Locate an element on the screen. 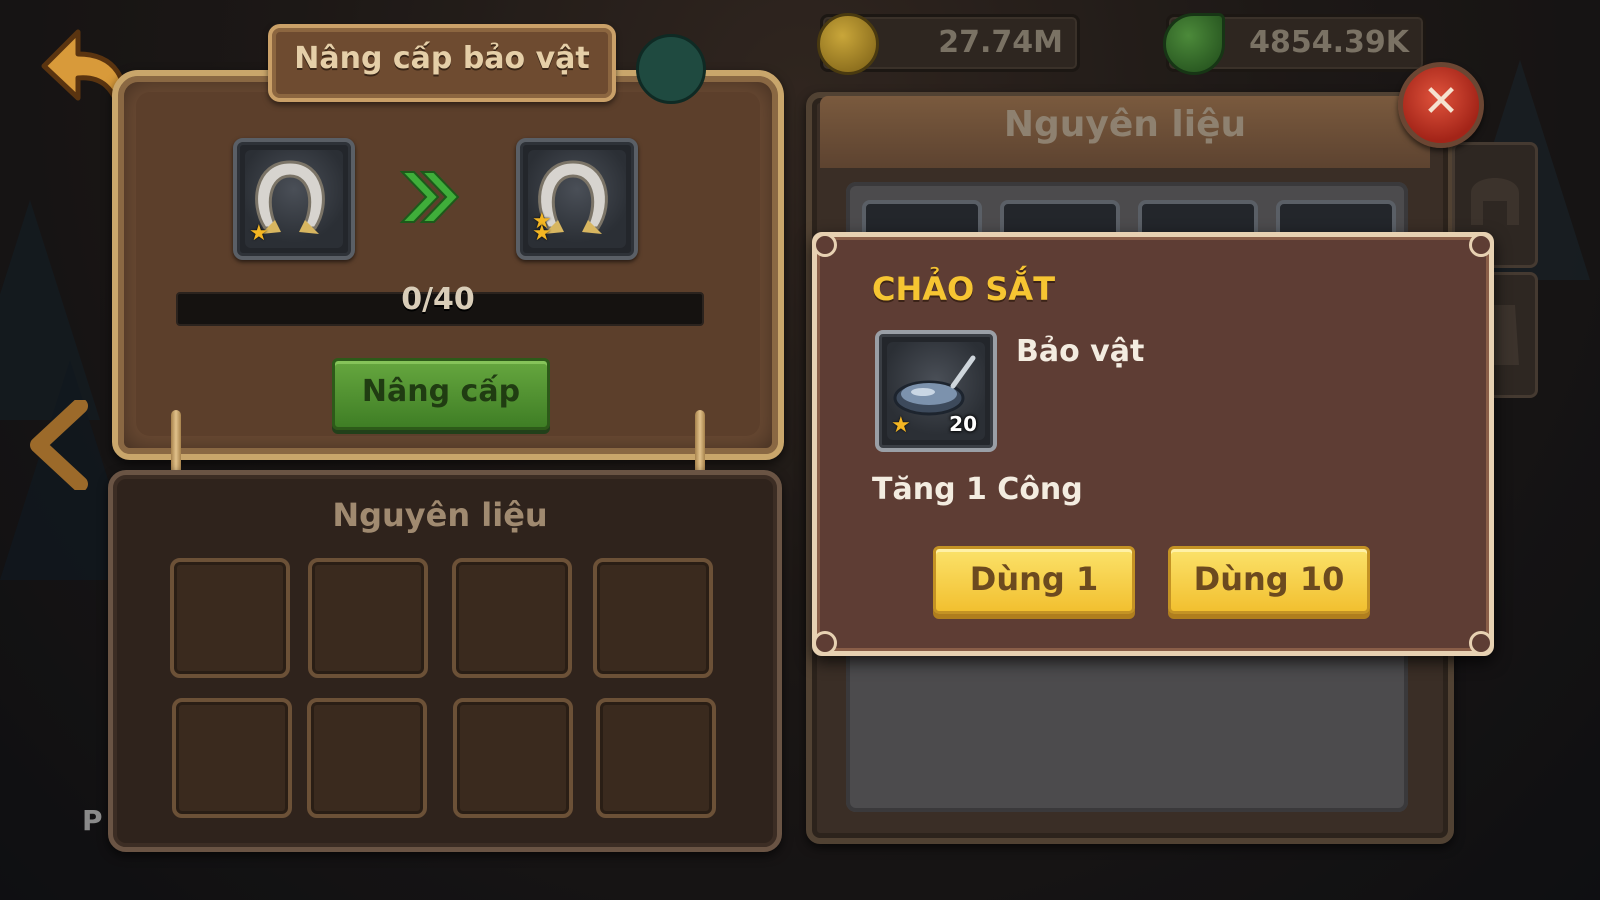 Image resolution: width=1600 pixels, height=900 pixels. scarf-item-icon: ★ is located at coordinates (294, 199).